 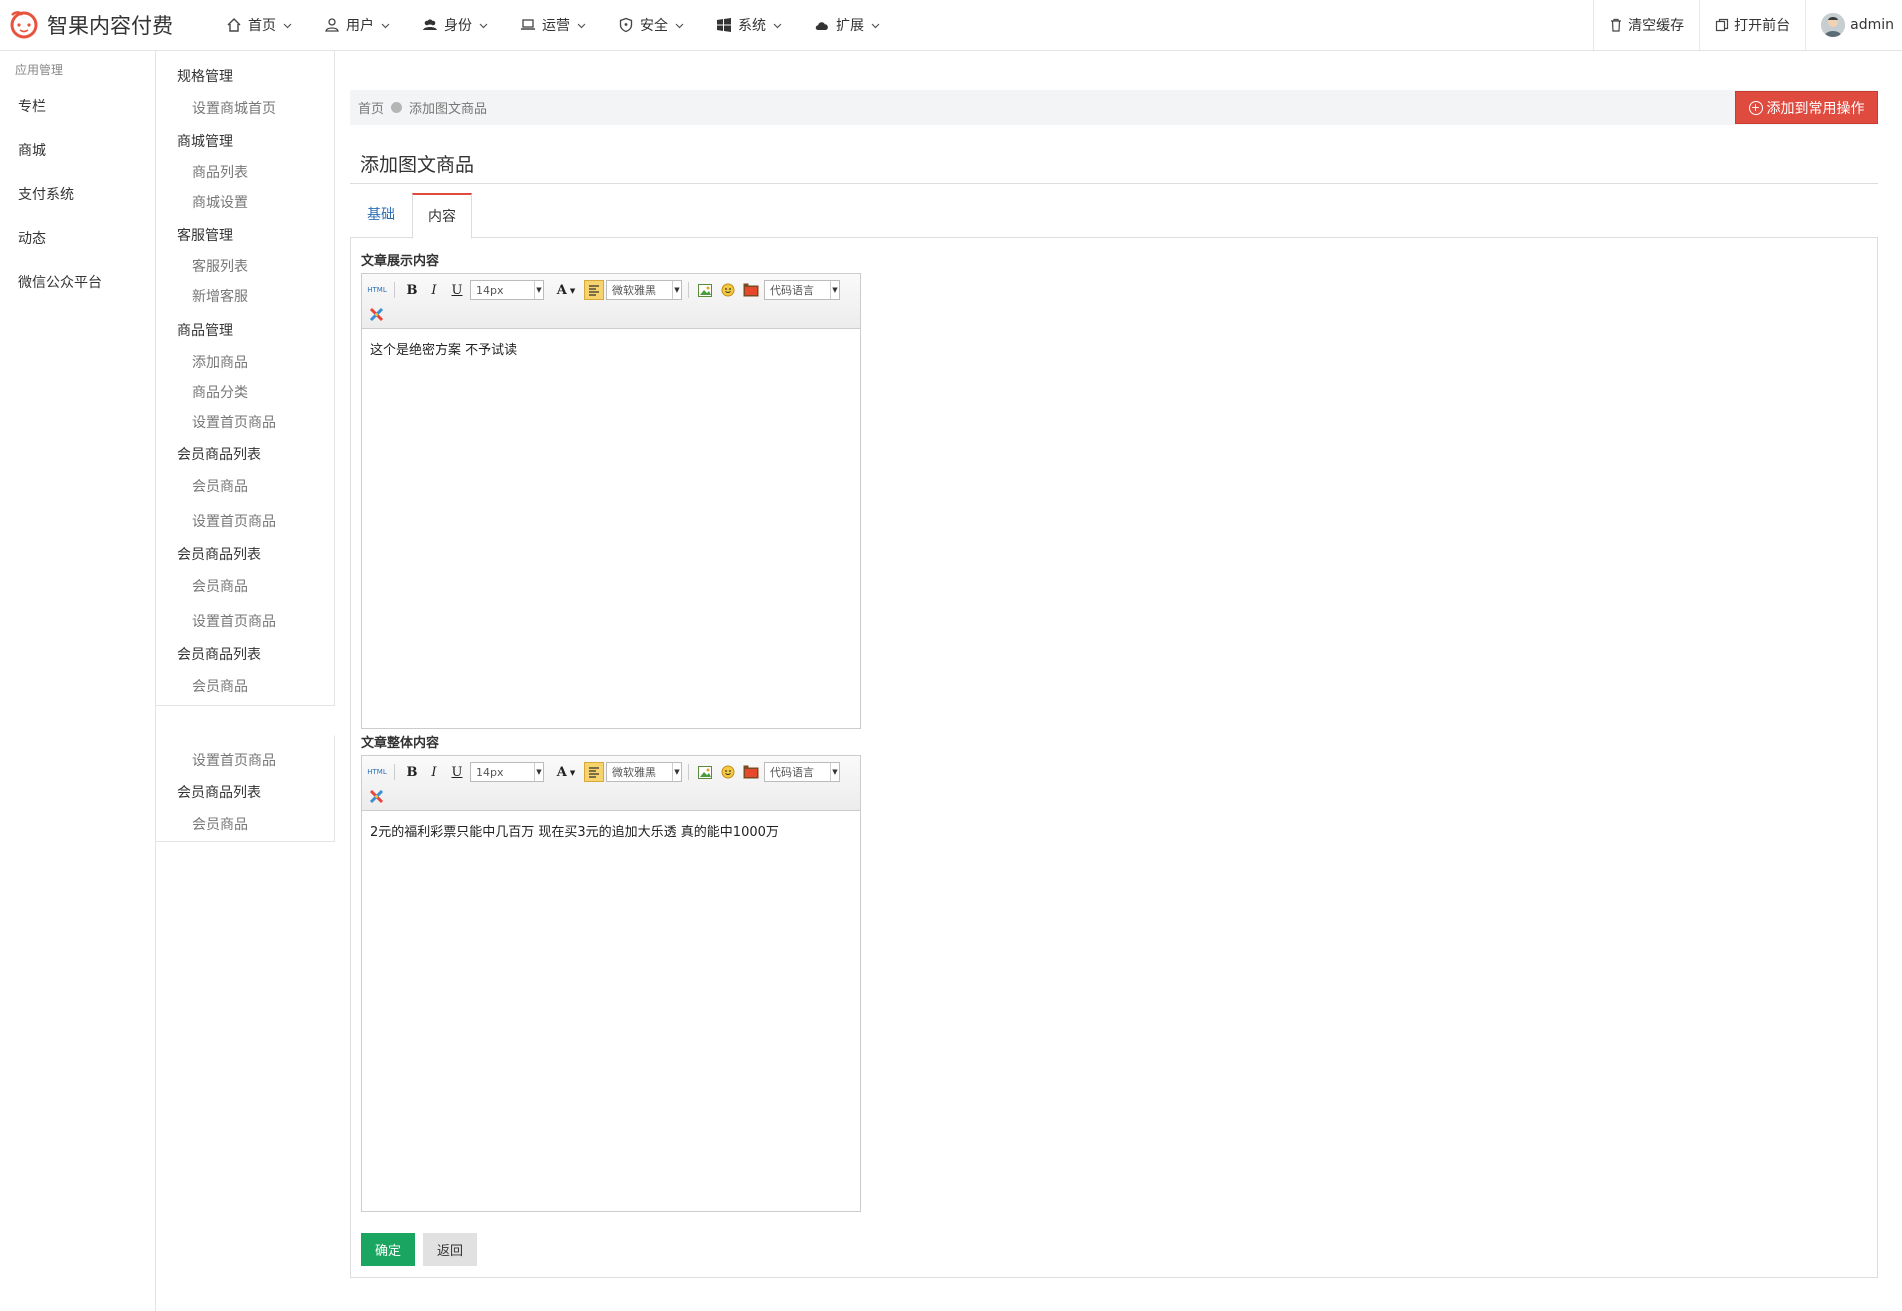 I want to click on subnav-group-service: 客服管理, so click(x=194, y=235).